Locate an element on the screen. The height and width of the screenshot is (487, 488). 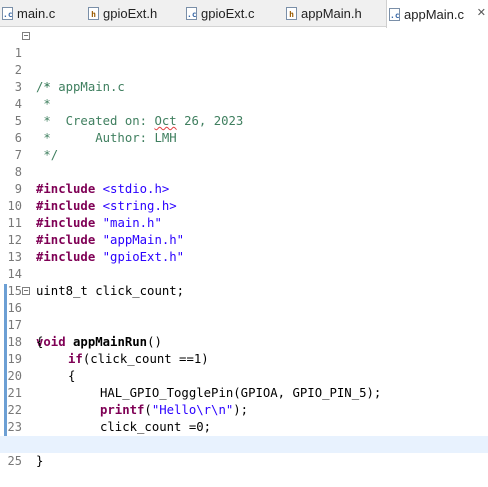
tab-label: appMain.h is located at coordinates (331, 13).